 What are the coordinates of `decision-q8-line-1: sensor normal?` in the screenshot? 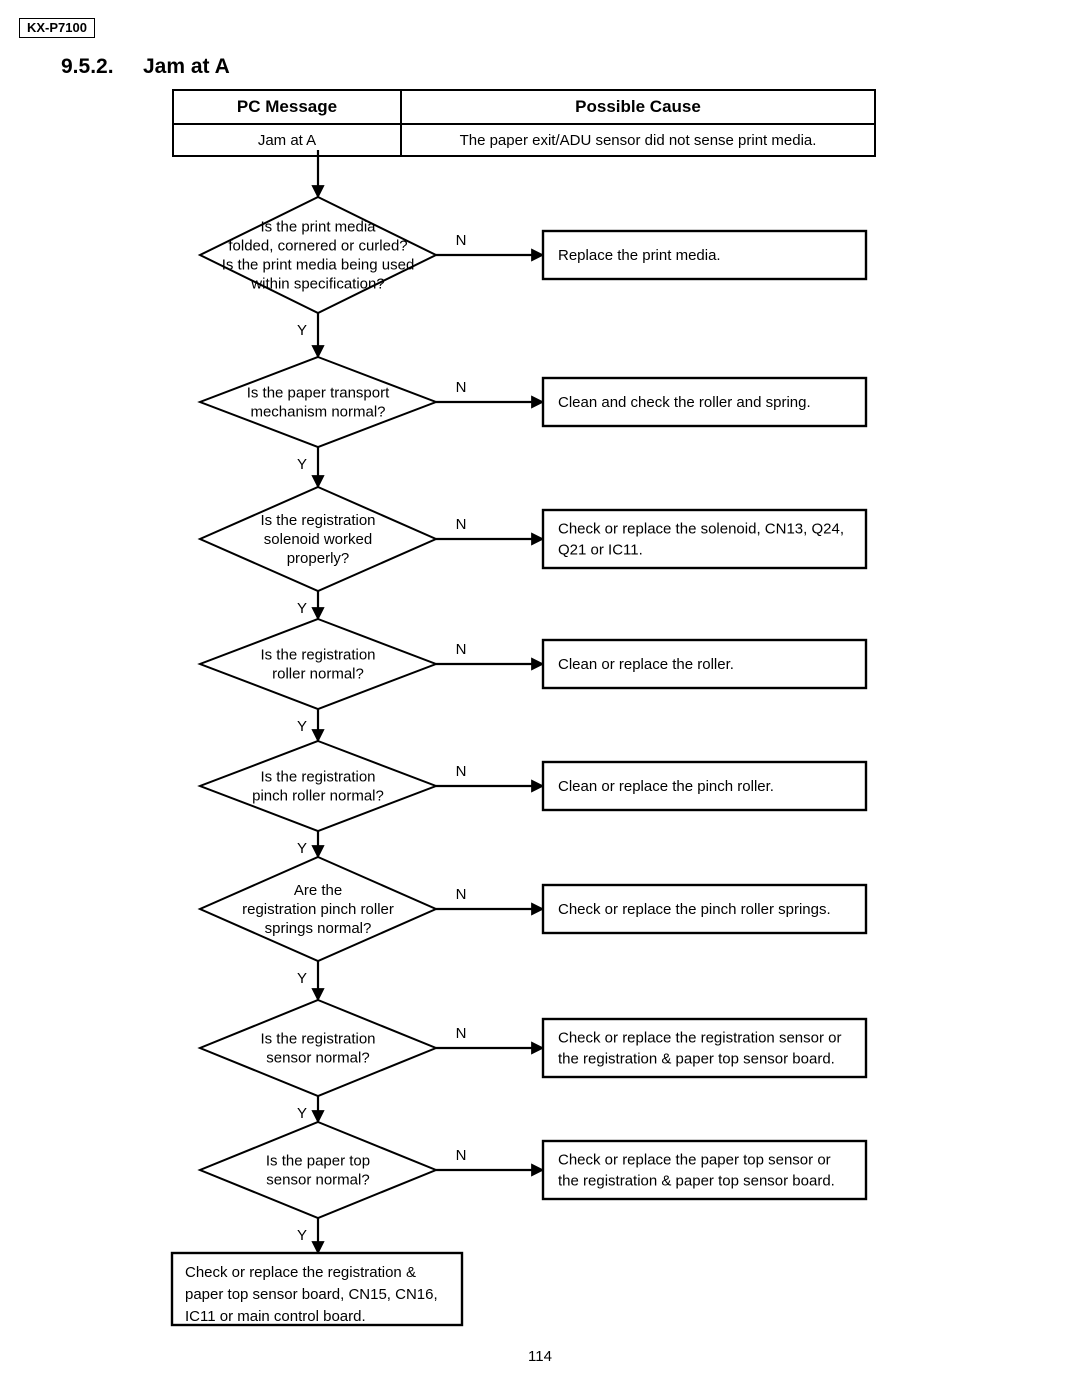 It's located at (317, 1180).